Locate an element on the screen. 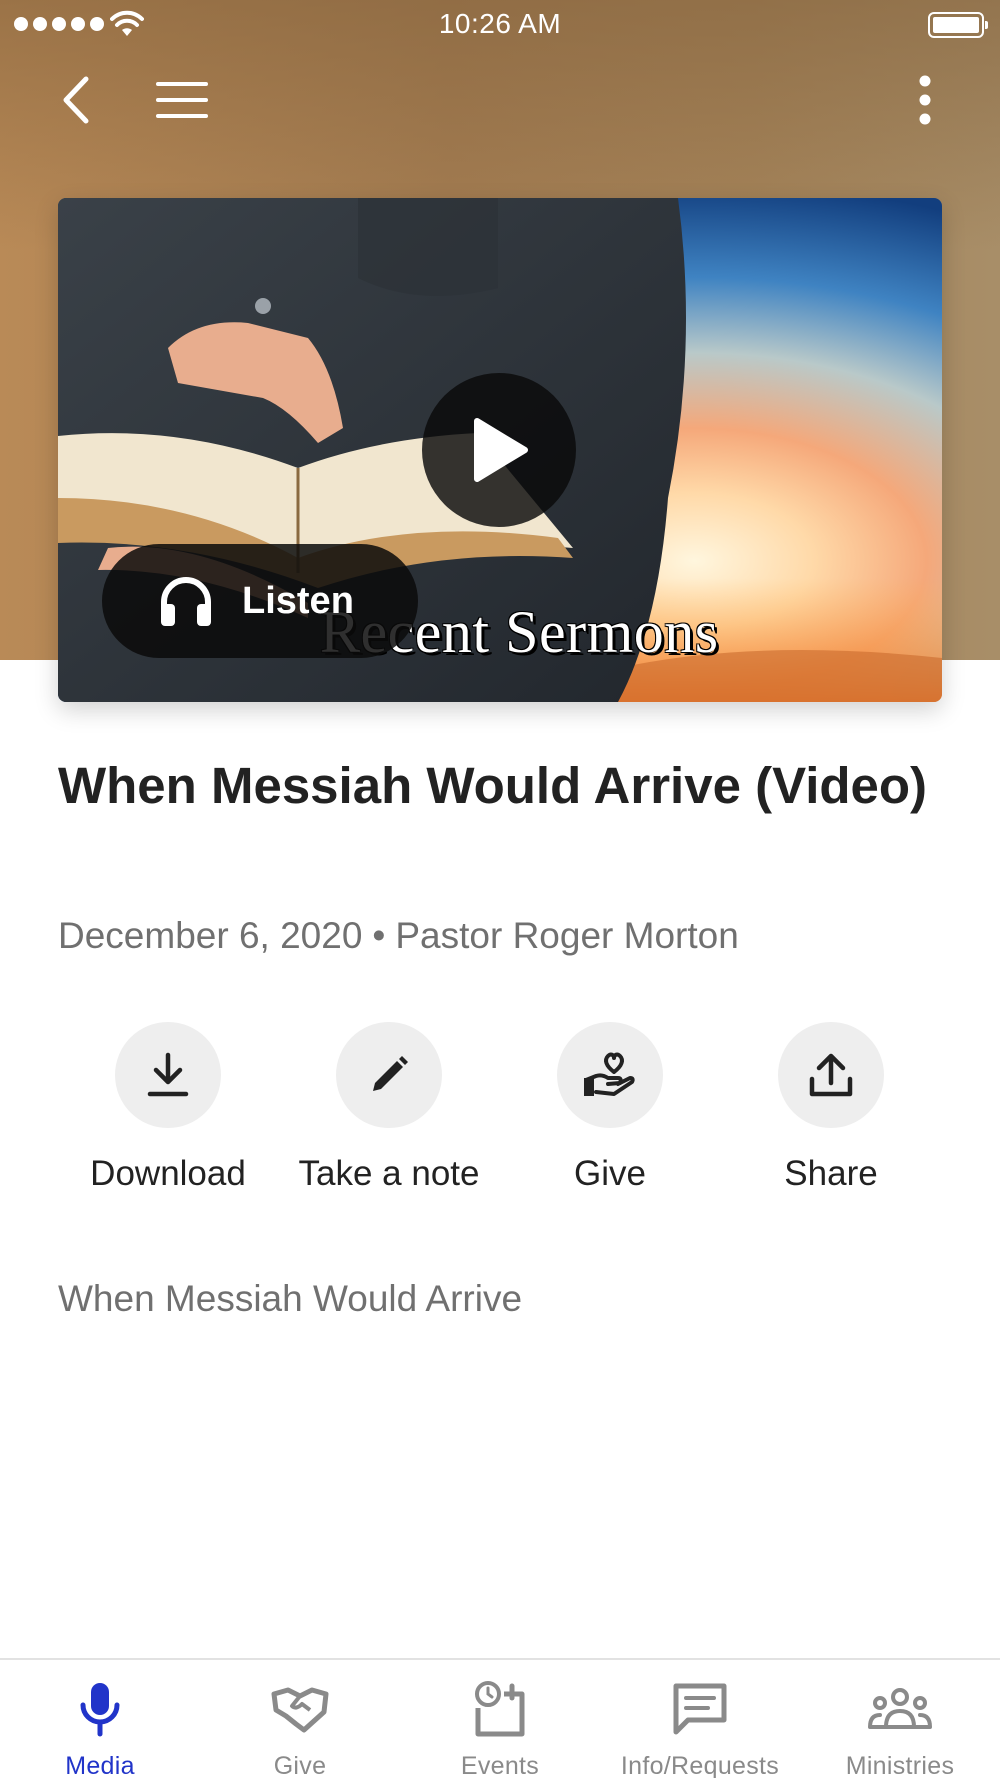 The width and height of the screenshot is (1000, 1778). play-icon is located at coordinates (501, 450).